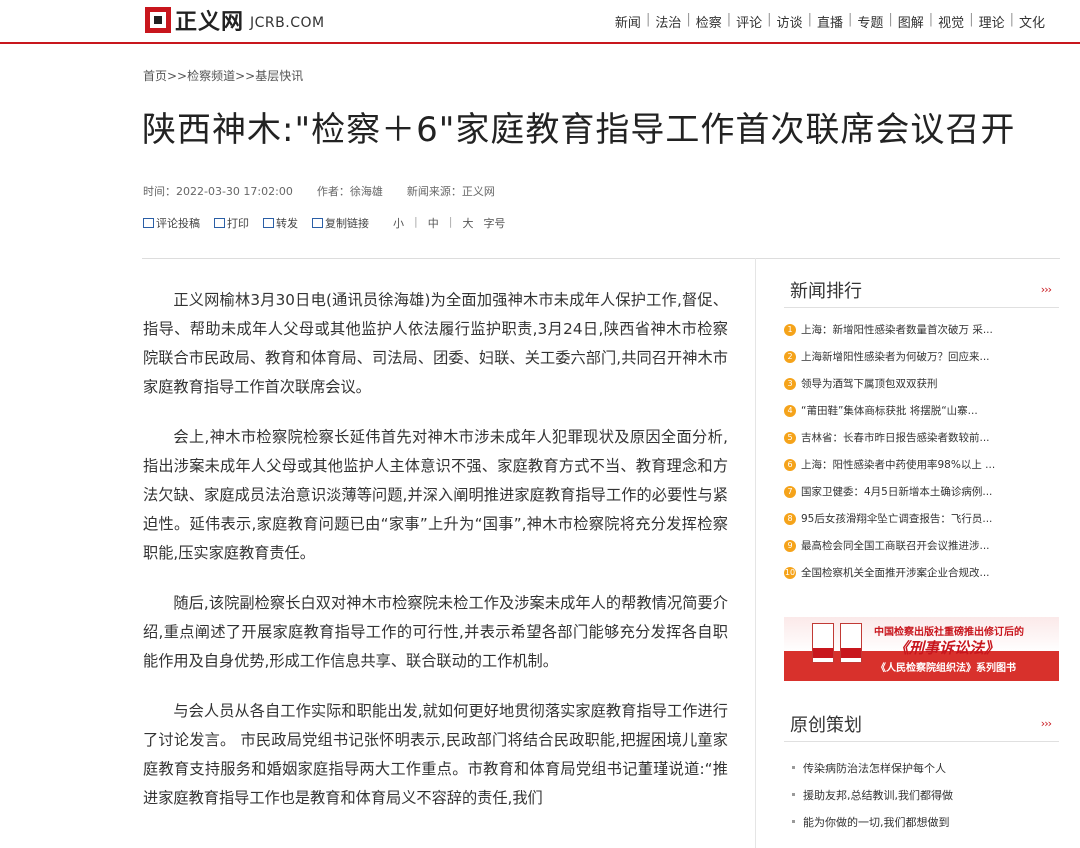 The height and width of the screenshot is (848, 1080). Describe the element at coordinates (826, 725) in the screenshot. I see `original-title: 原创策划` at that location.